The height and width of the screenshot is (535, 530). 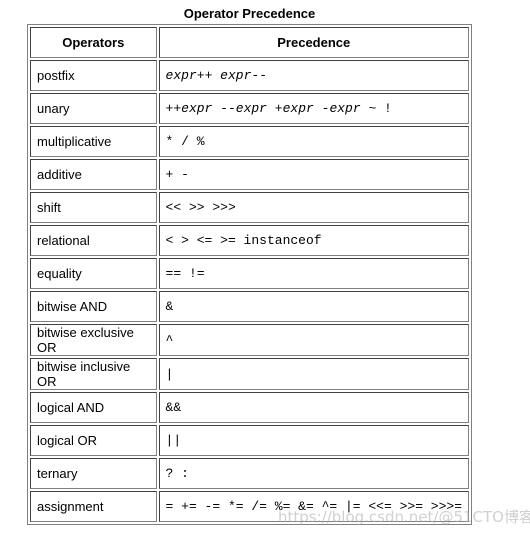 What do you see at coordinates (313, 108) in the screenshot?
I see `operator-list: ++expr --expr +expr -expr ~ !` at bounding box center [313, 108].